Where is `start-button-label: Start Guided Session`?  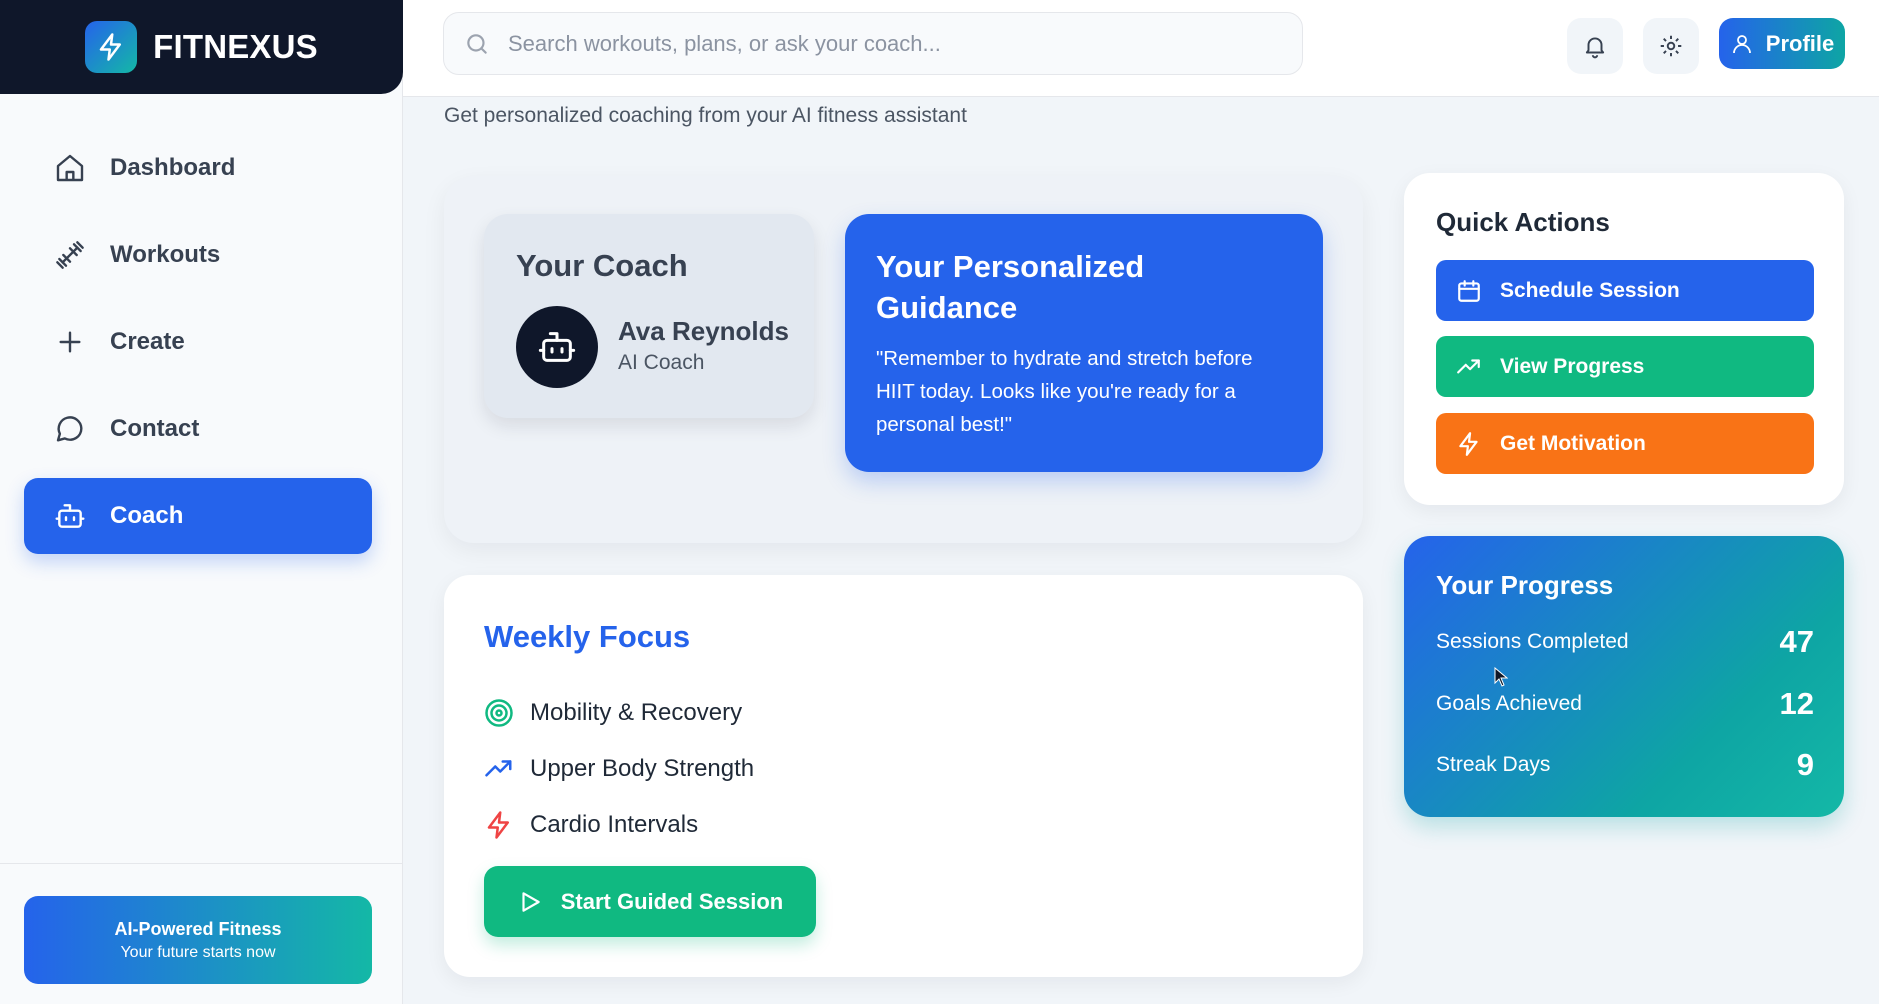
start-button-label: Start Guided Session is located at coordinates (672, 901).